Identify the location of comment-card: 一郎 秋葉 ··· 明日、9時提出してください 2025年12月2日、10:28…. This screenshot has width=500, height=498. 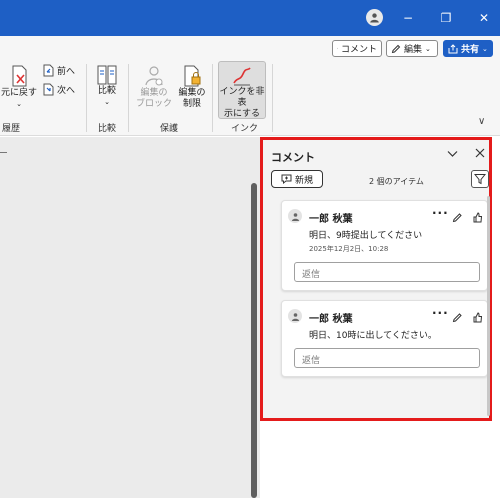
(384, 245).